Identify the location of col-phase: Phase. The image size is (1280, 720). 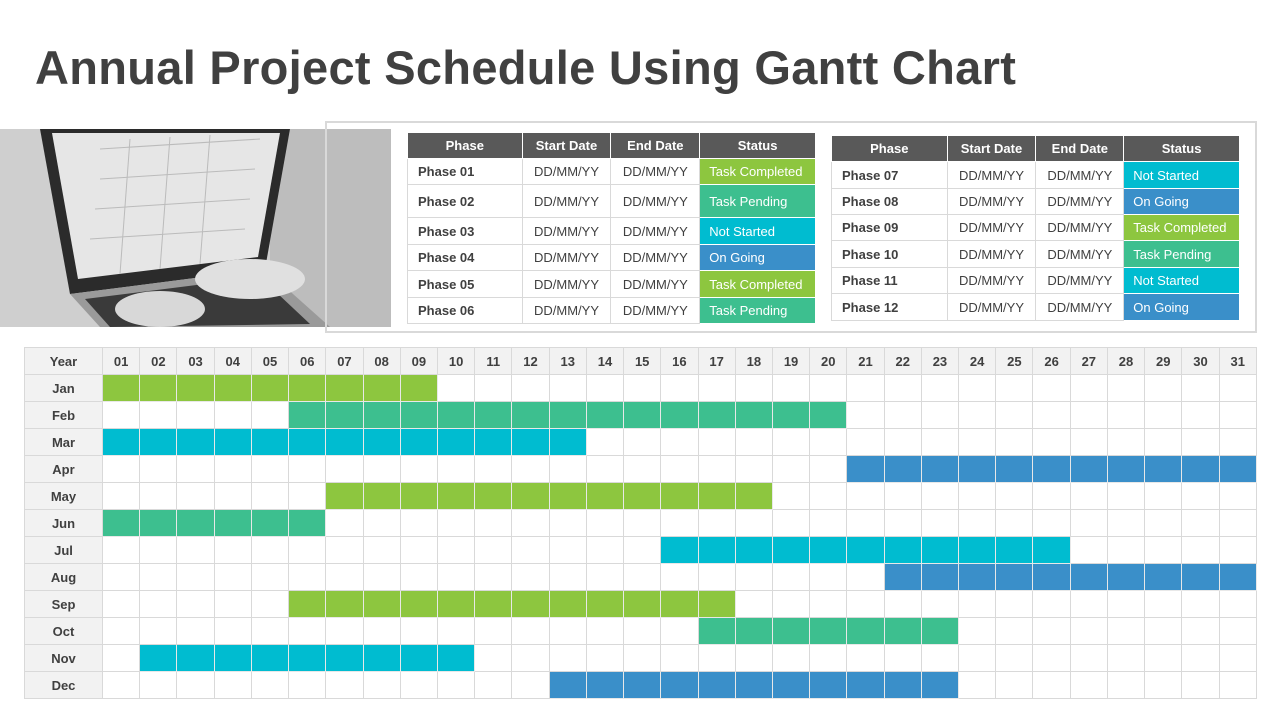
(465, 145).